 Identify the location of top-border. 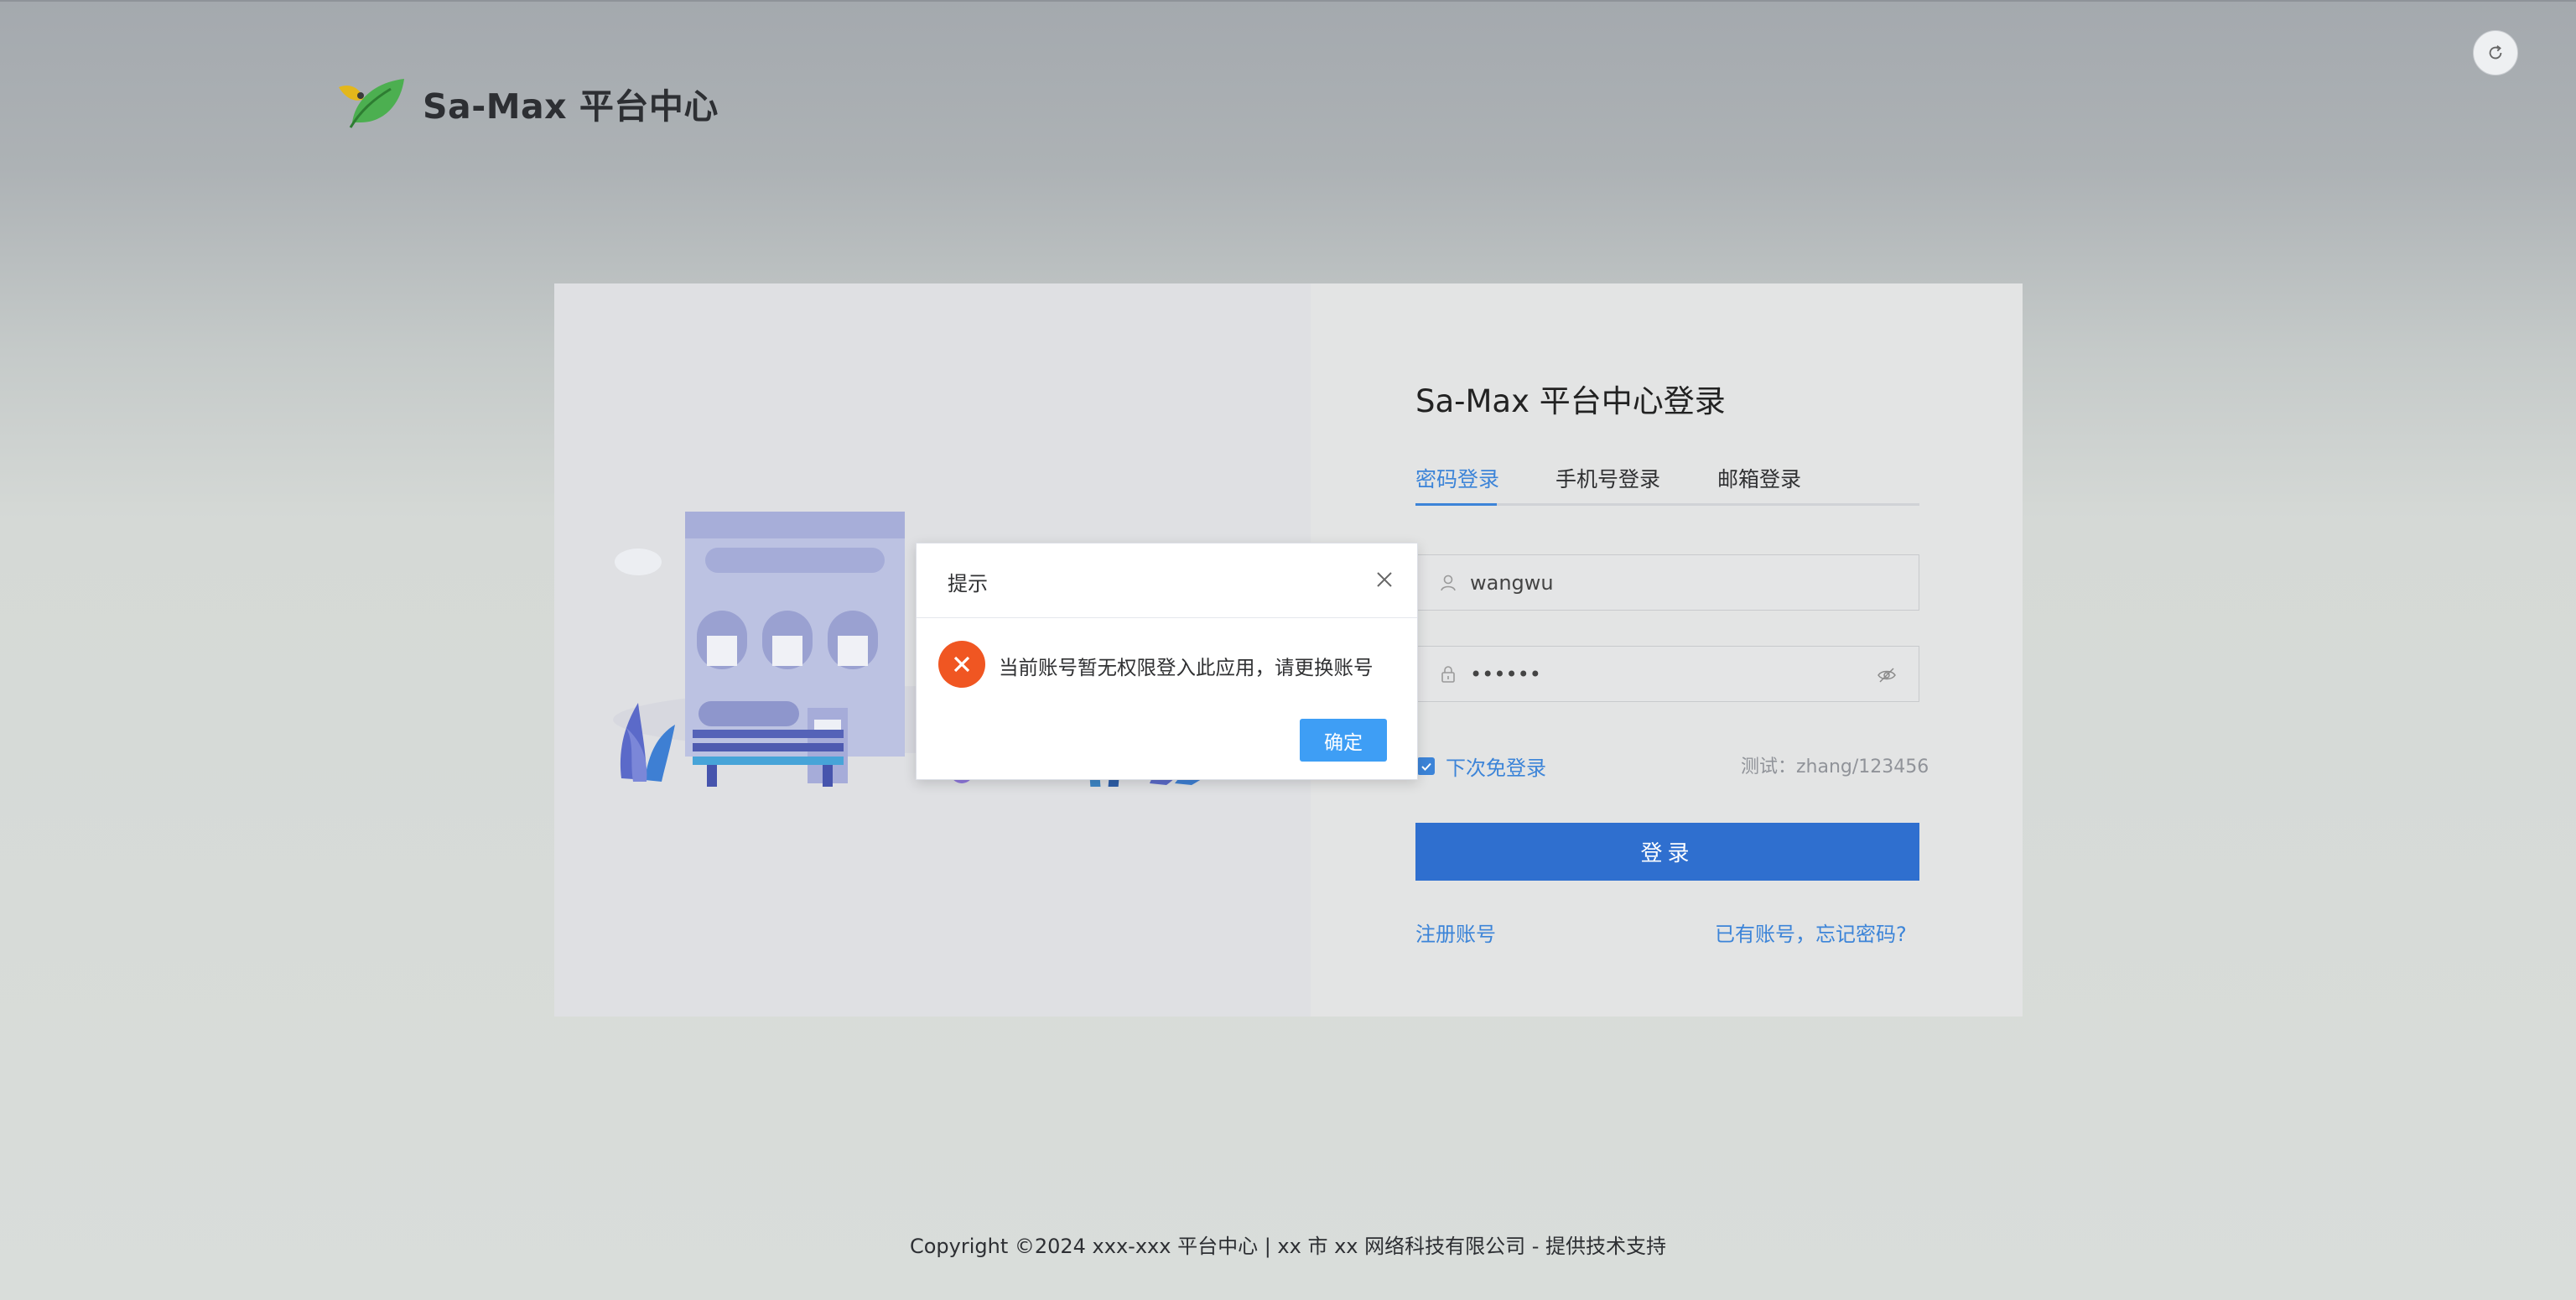
(1288, 1).